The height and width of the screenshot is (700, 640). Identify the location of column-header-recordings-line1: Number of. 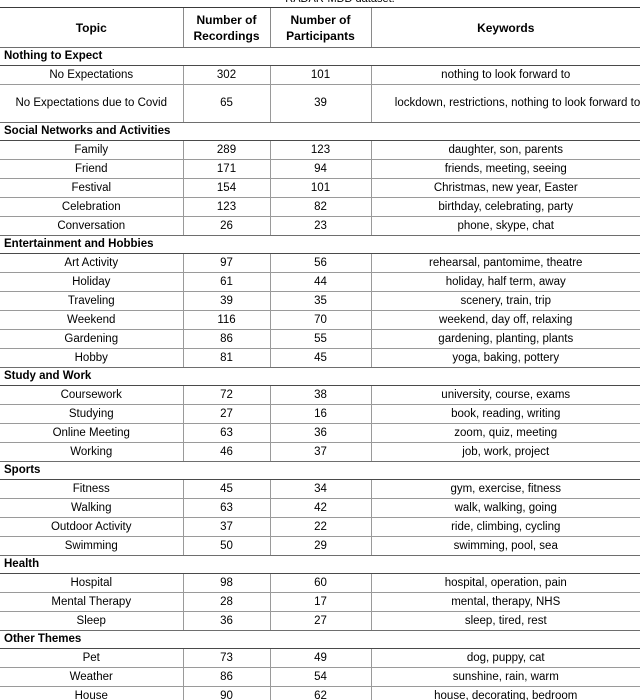
(226, 19).